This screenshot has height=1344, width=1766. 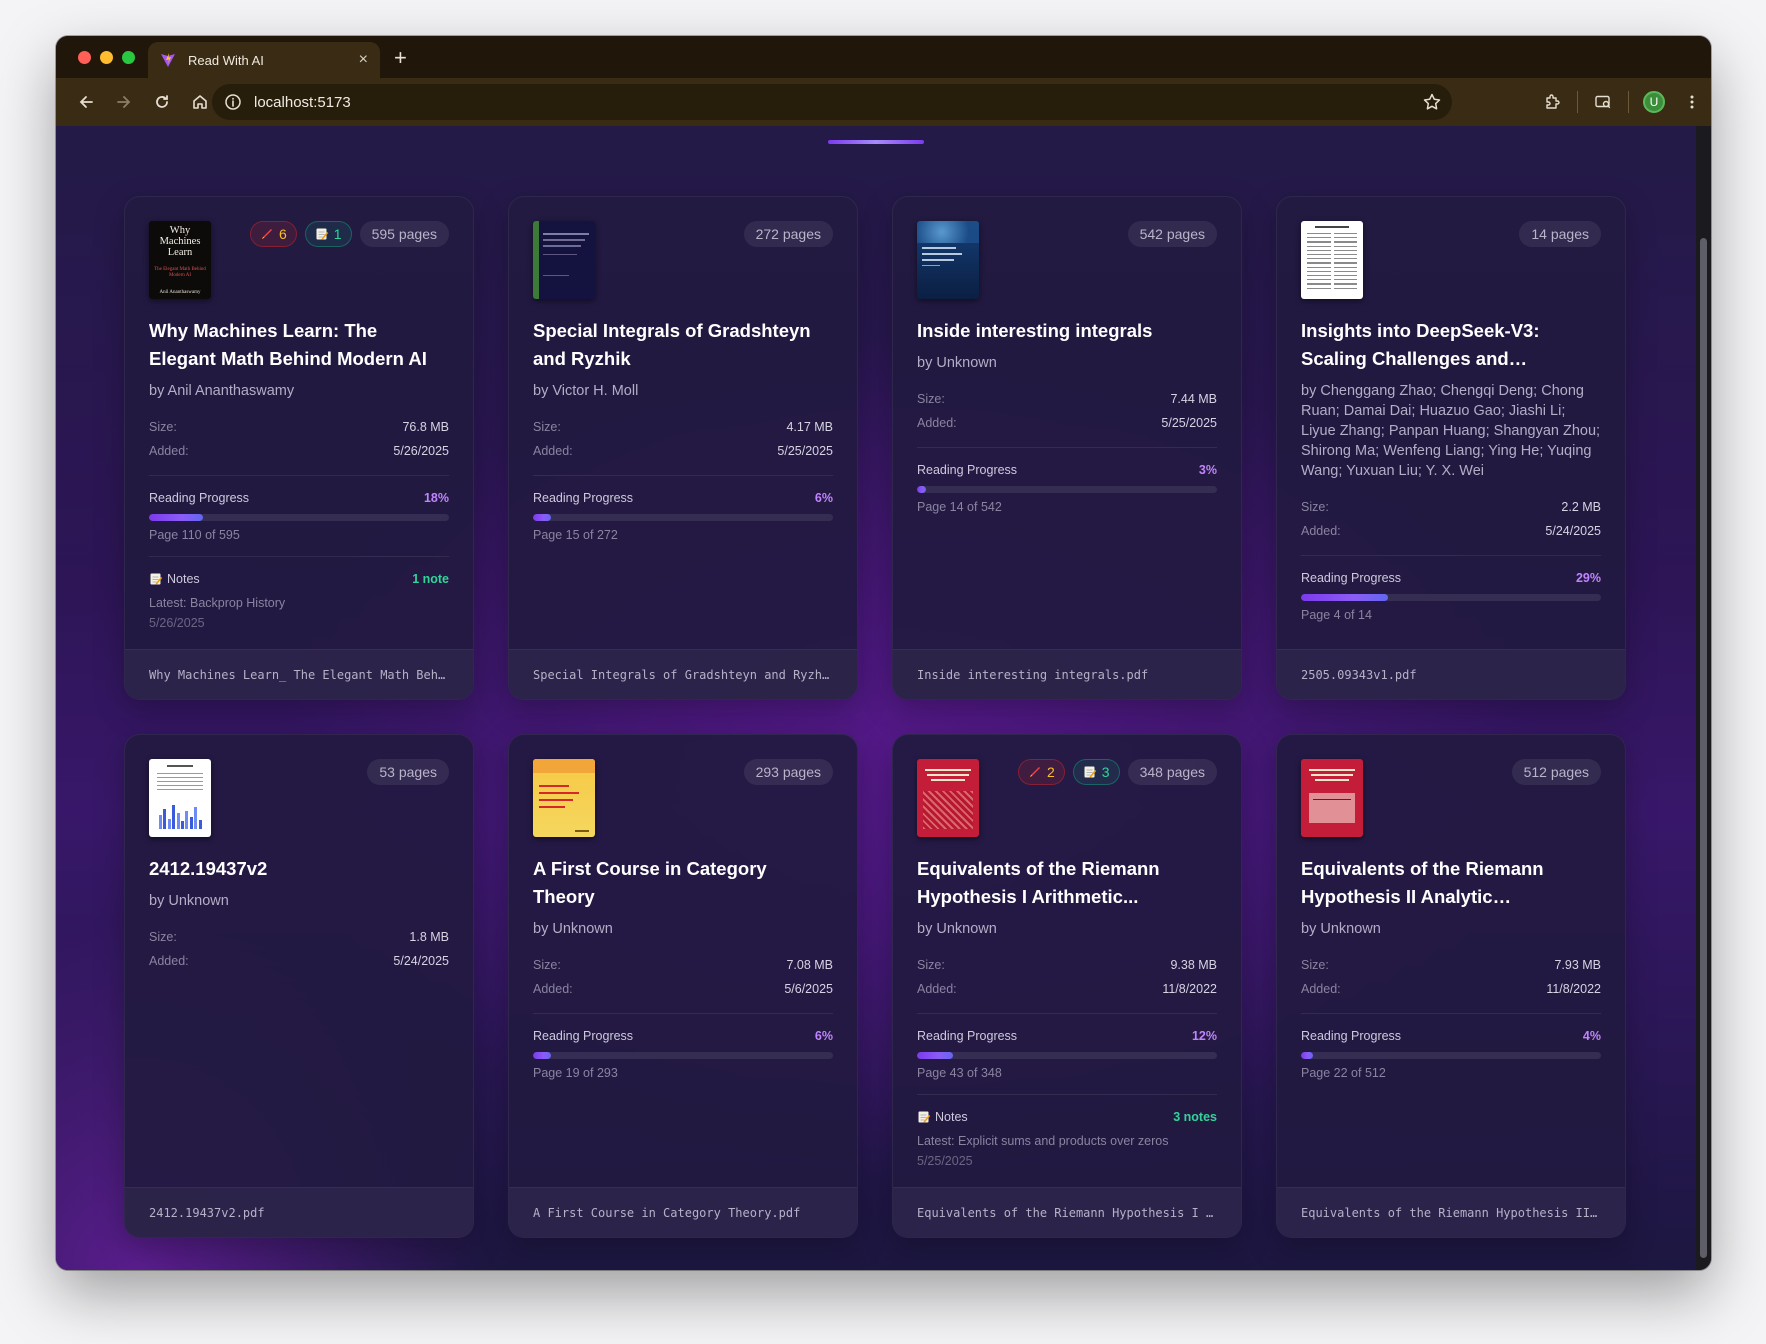 I want to click on reload-button, so click(x=162, y=102).